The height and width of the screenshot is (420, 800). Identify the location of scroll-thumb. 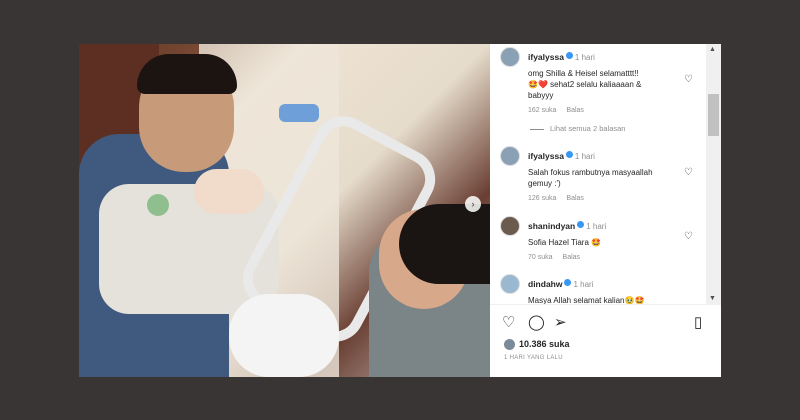
(713, 115).